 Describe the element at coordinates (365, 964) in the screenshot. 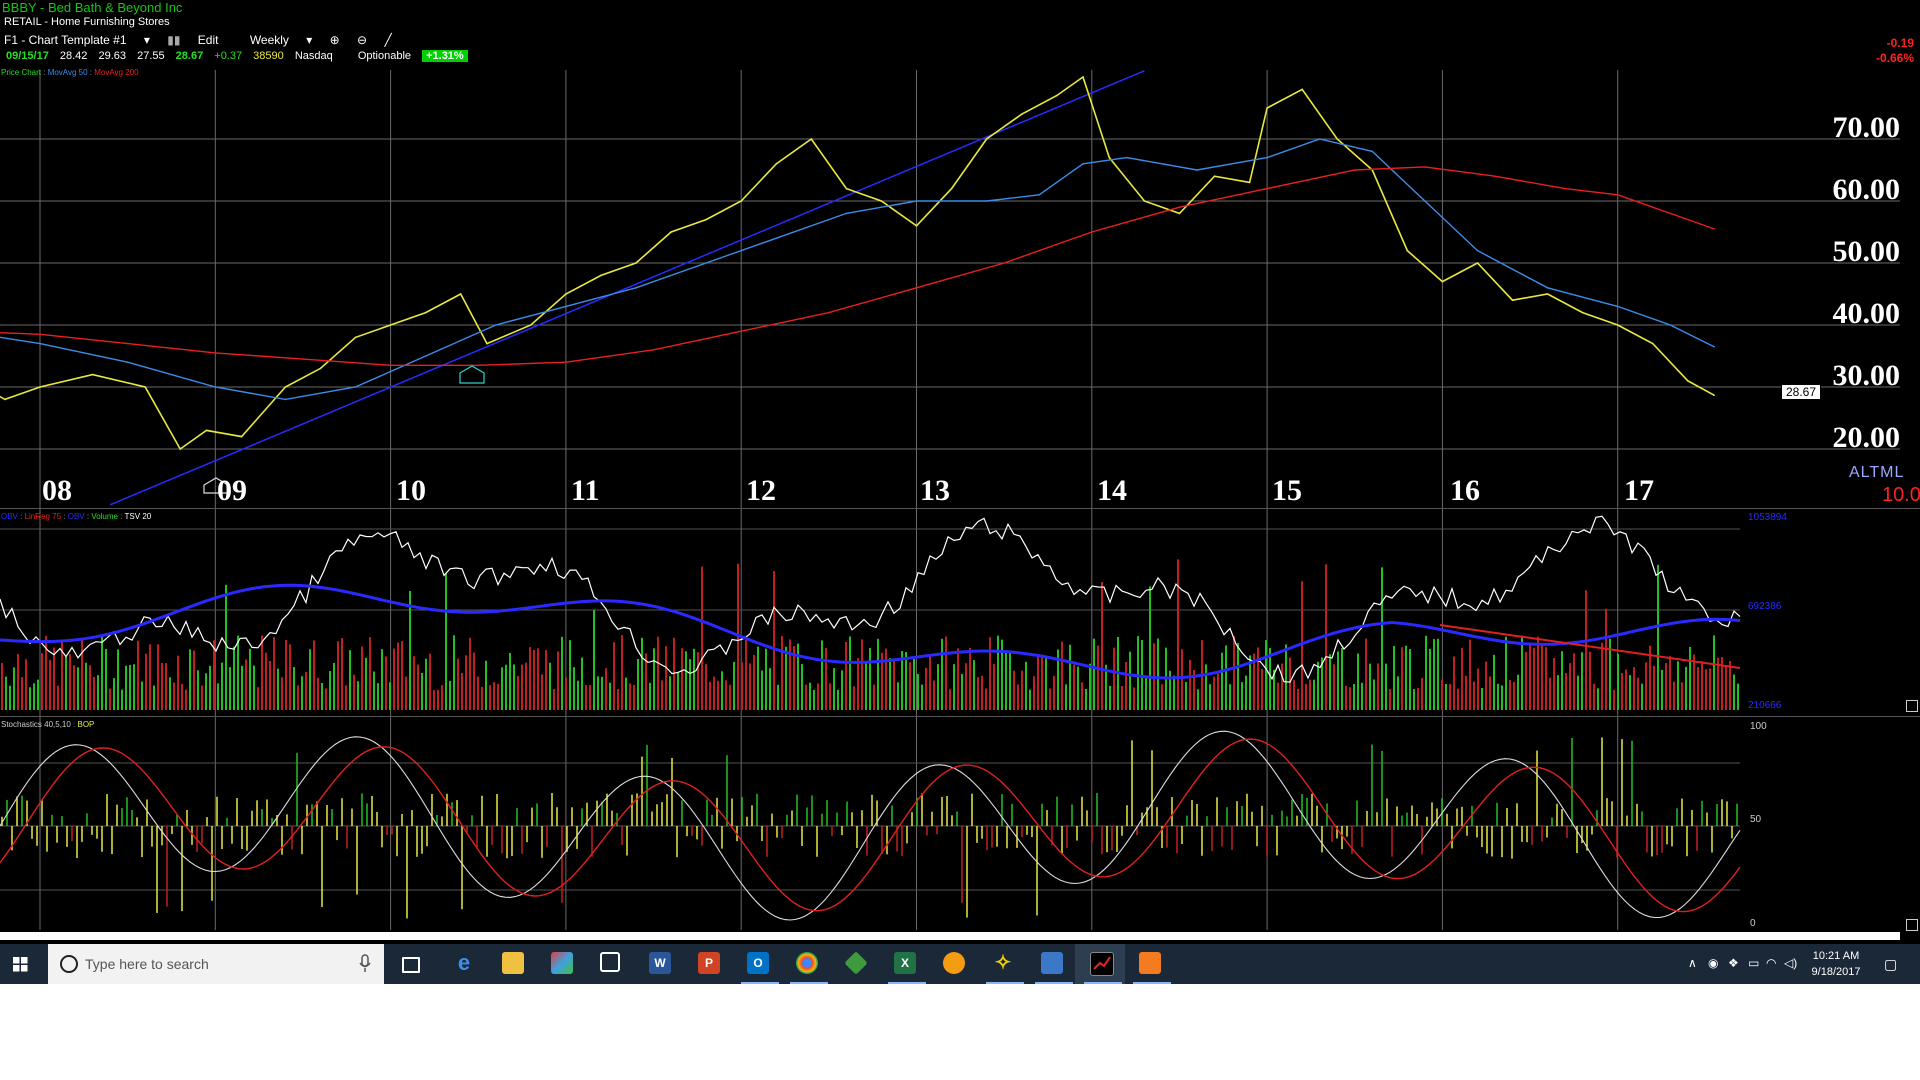

I see `microphone-icon` at that location.